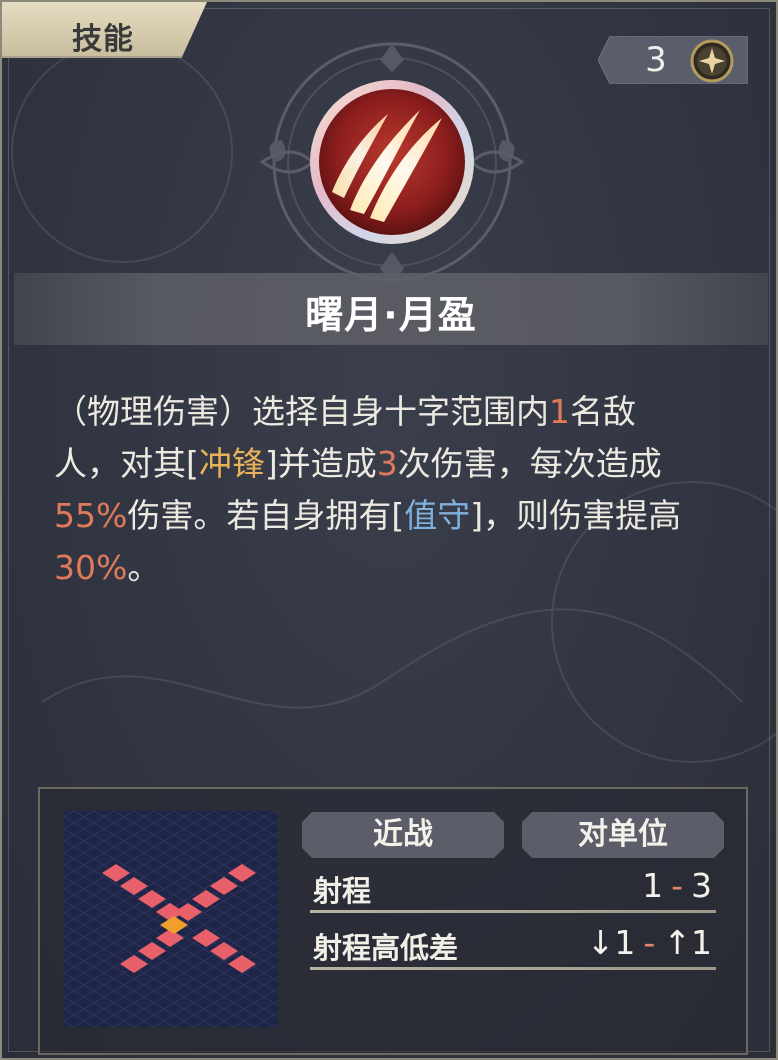 The height and width of the screenshot is (1060, 778). What do you see at coordinates (386, 948) in the screenshot?
I see `height-diff-label: 射程高低差` at bounding box center [386, 948].